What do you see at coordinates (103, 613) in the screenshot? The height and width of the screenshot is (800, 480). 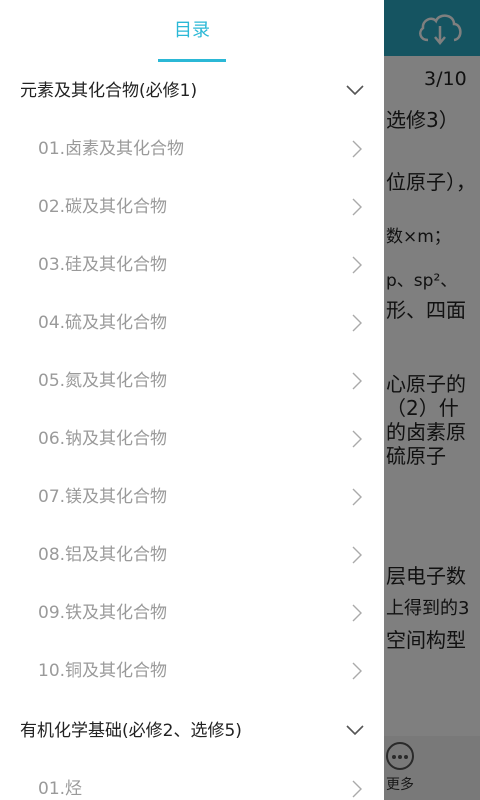 I see `list-item-label: 09.铁及其化合物` at bounding box center [103, 613].